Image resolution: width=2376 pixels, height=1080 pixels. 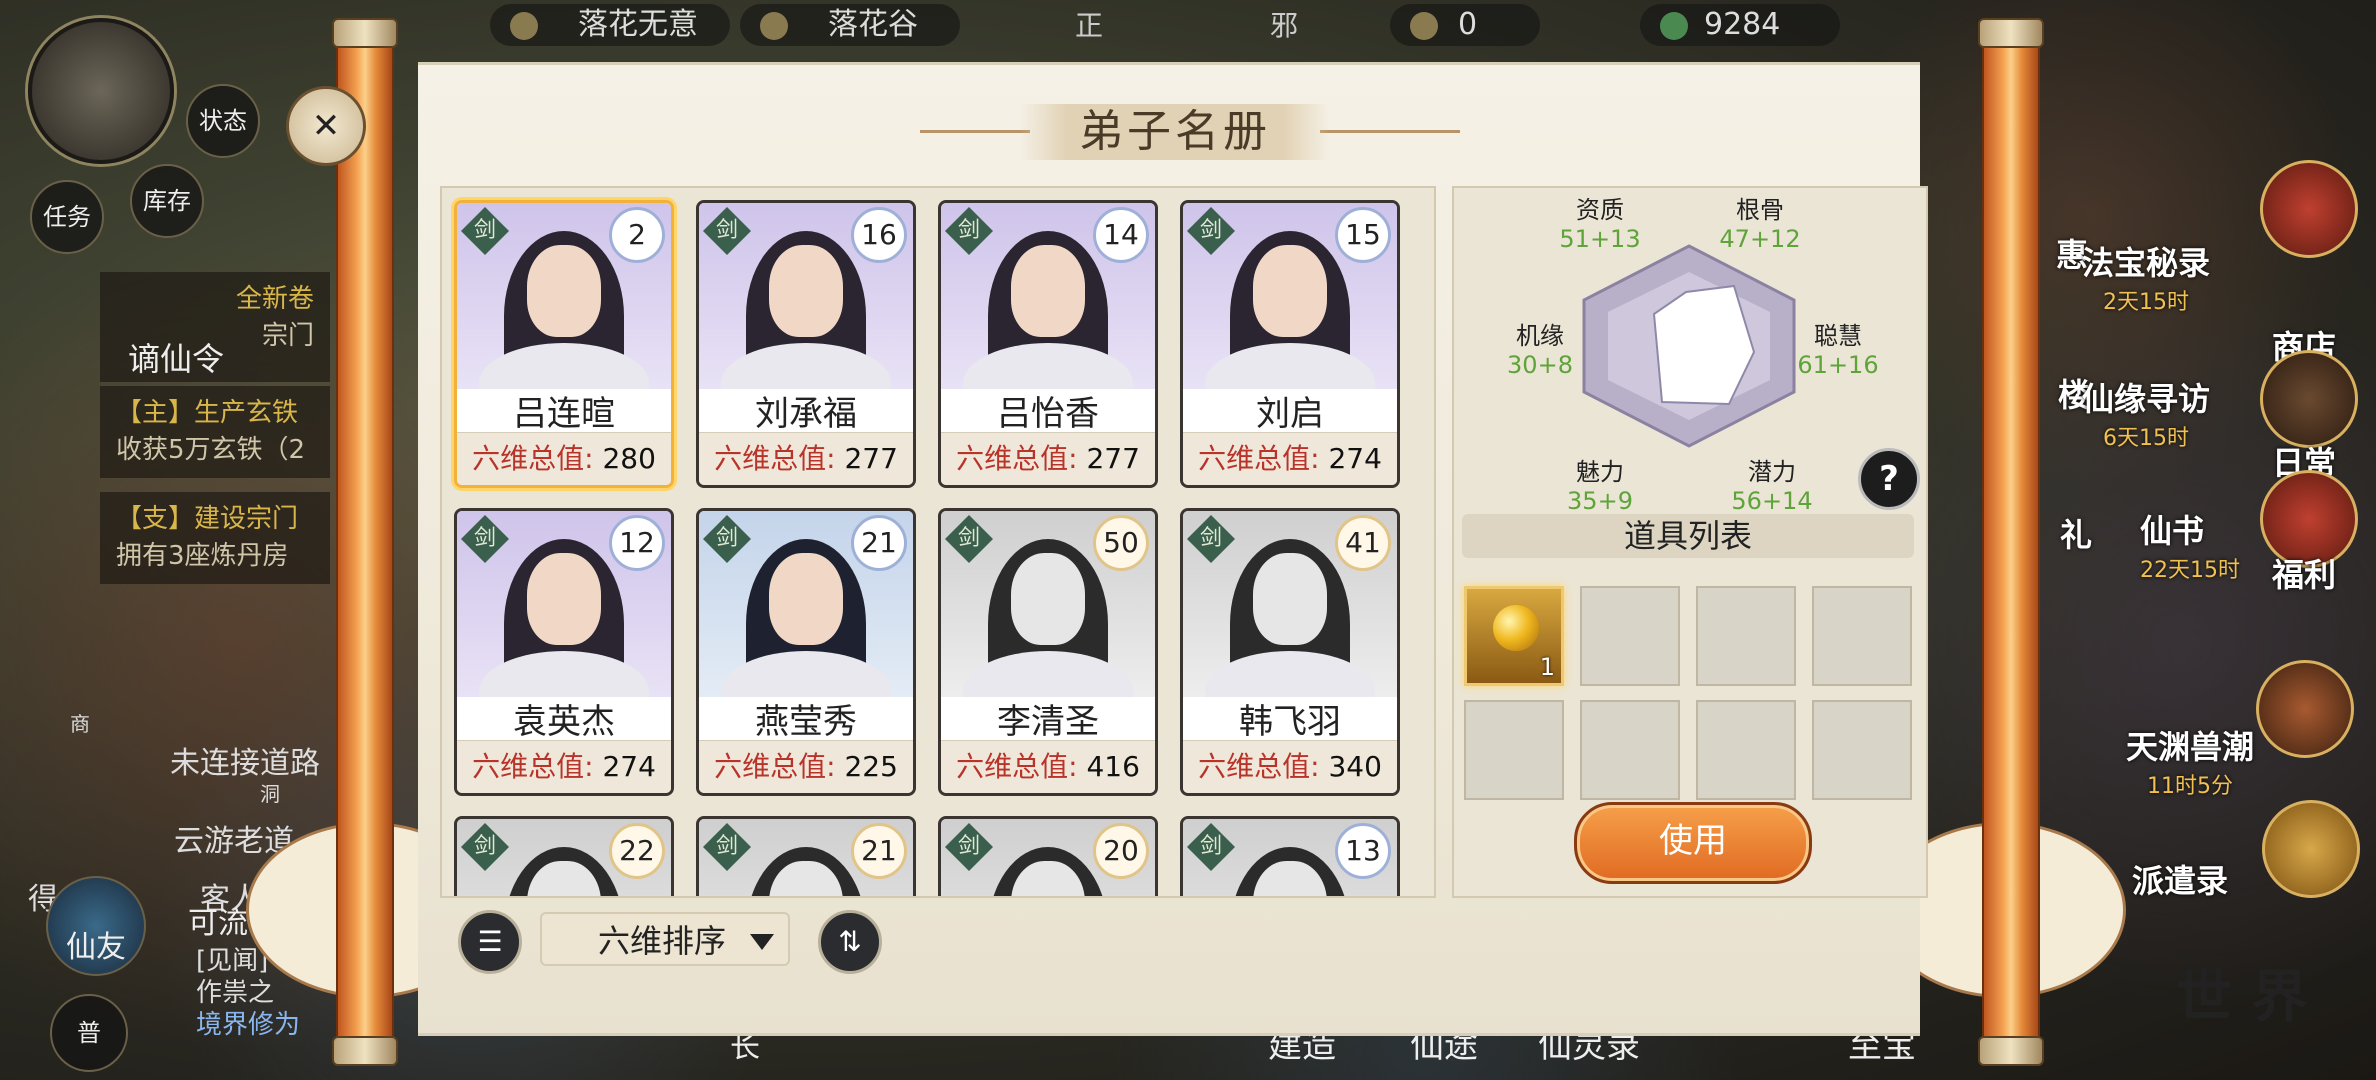 I want to click on disciple-card: 剑 21, so click(x=806, y=856).